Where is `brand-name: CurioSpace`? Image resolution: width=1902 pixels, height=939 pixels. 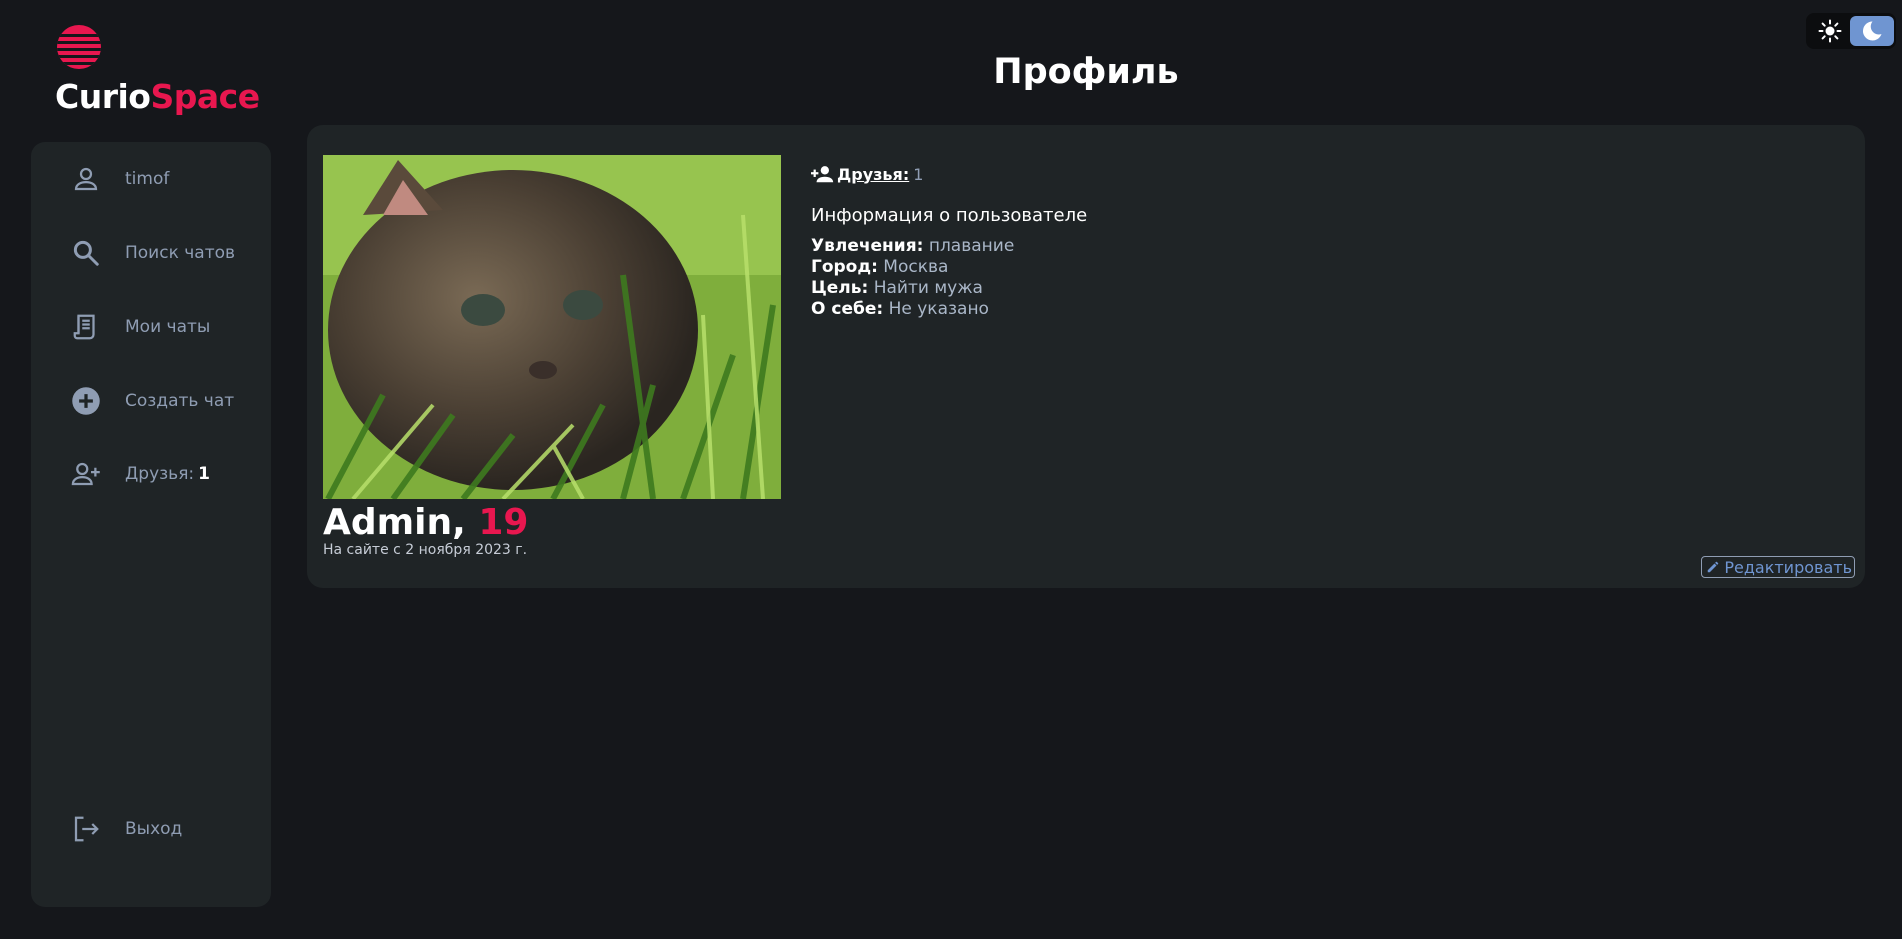
brand-name: CurioSpace is located at coordinates (157, 96).